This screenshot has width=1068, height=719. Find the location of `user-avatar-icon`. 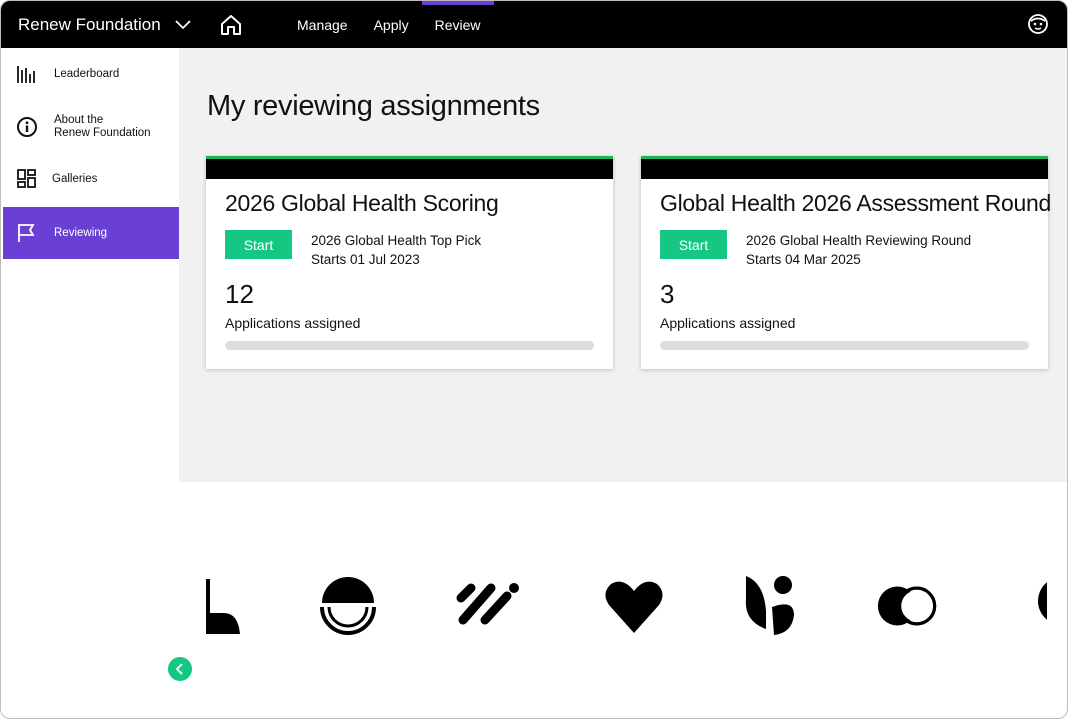

user-avatar-icon is located at coordinates (1038, 24).